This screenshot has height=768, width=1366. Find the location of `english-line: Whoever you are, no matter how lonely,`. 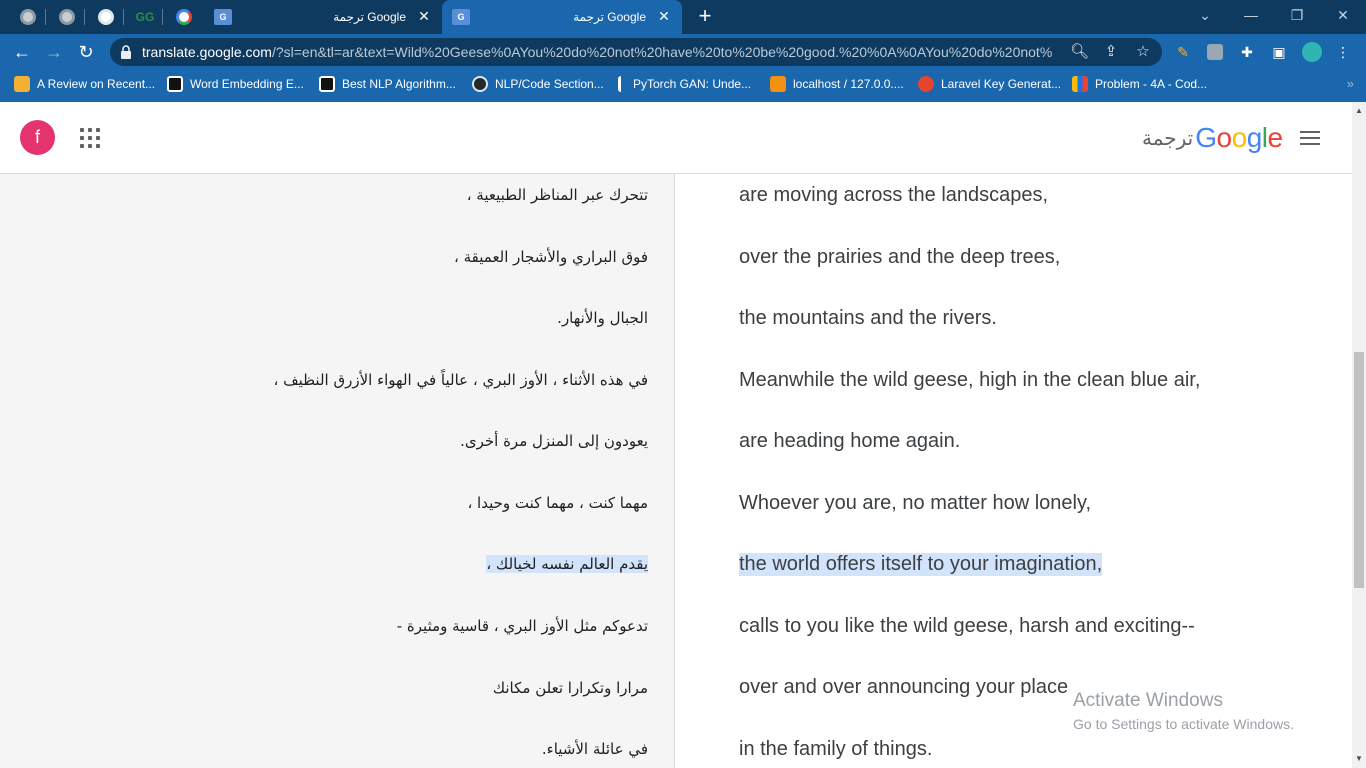

english-line: Whoever you are, no matter how lonely, is located at coordinates (915, 503).